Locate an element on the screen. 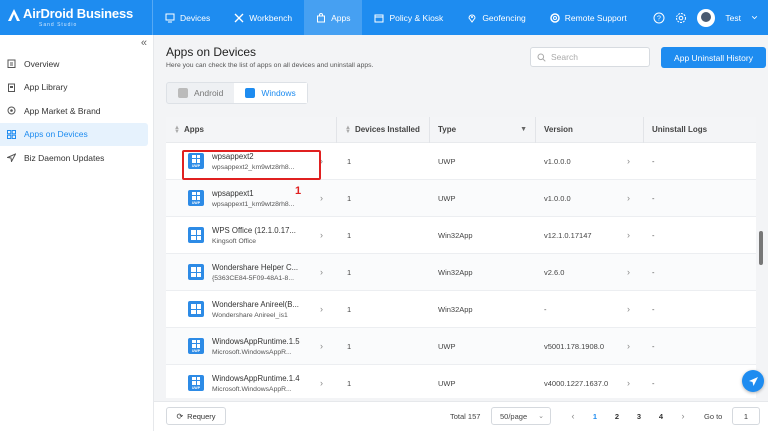  sidebar-item-overview: Overview is located at coordinates (74, 64).